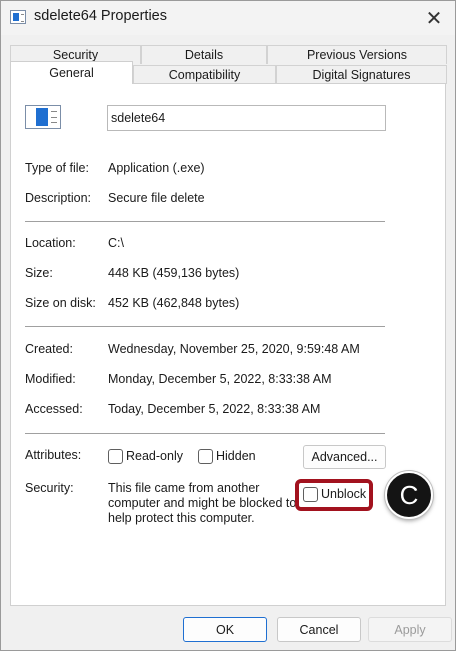 The height and width of the screenshot is (651, 456). Describe the element at coordinates (228, 18) in the screenshot. I see `title-bar: sdelete64 Properties ✕` at that location.